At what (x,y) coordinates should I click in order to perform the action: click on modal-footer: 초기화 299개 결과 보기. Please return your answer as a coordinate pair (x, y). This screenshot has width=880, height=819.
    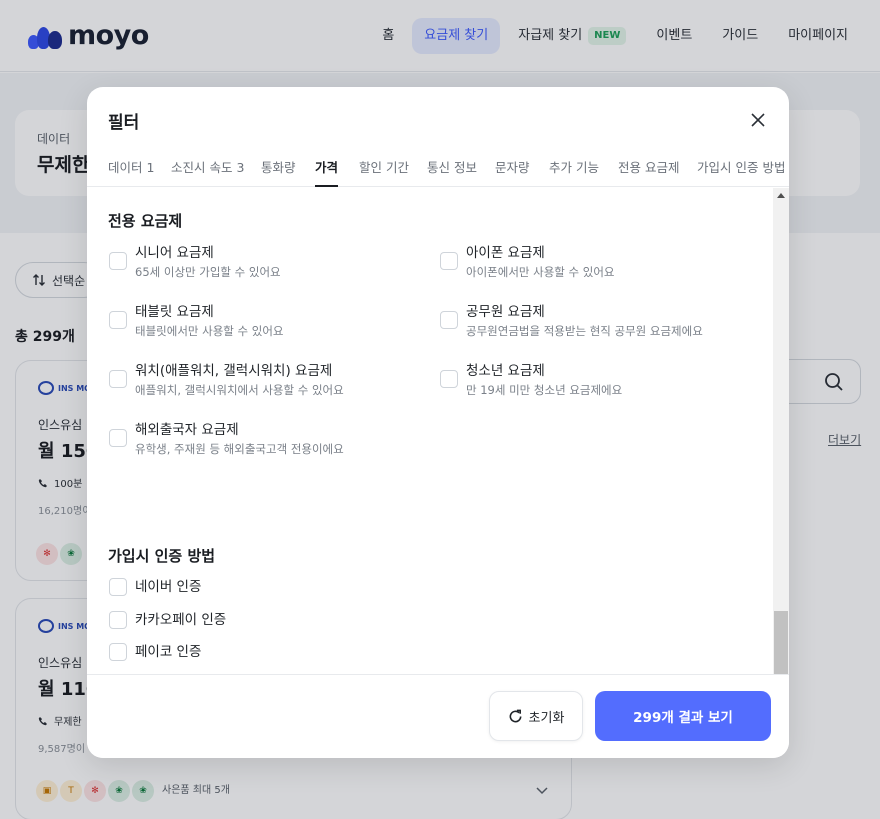
    Looking at the image, I should click on (438, 716).